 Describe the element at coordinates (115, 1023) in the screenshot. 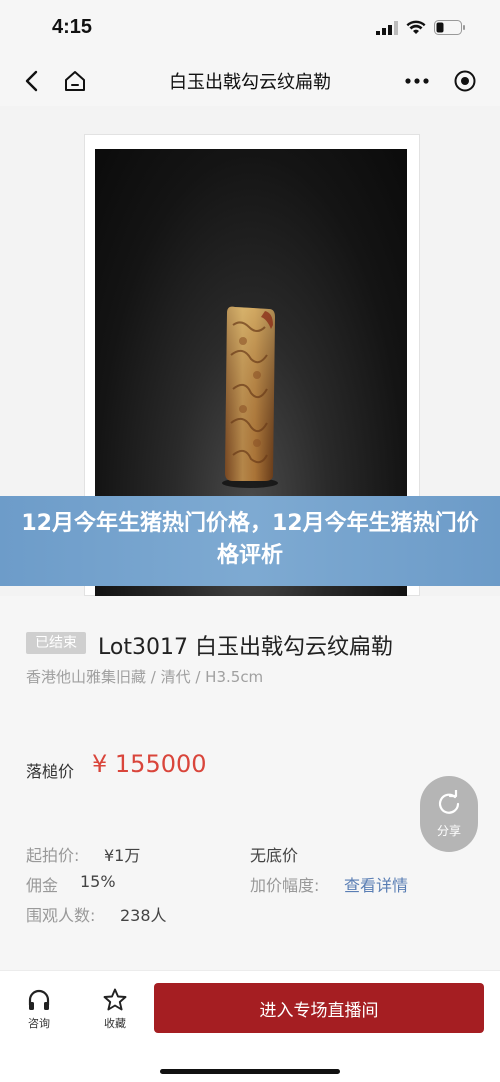

I see `favorite-label: 收藏` at that location.